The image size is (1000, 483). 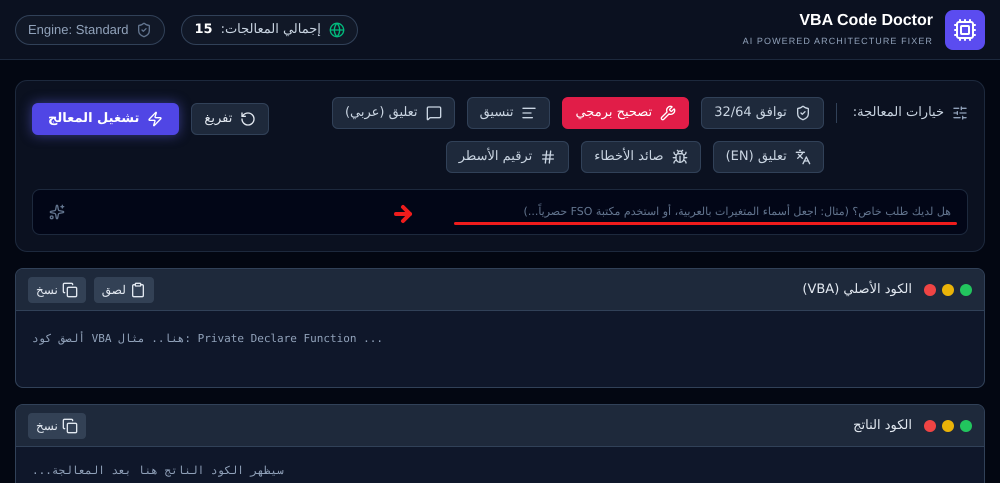 I want to click on translate-icon, so click(x=802, y=157).